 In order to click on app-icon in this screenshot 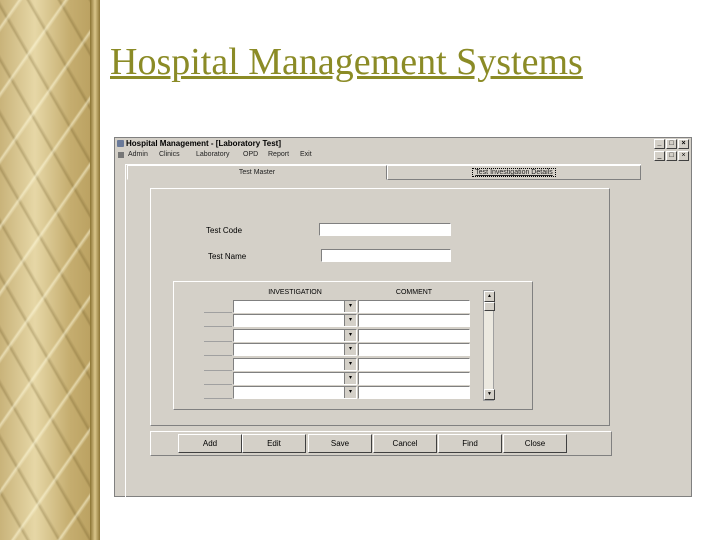, I will do `click(120, 143)`.